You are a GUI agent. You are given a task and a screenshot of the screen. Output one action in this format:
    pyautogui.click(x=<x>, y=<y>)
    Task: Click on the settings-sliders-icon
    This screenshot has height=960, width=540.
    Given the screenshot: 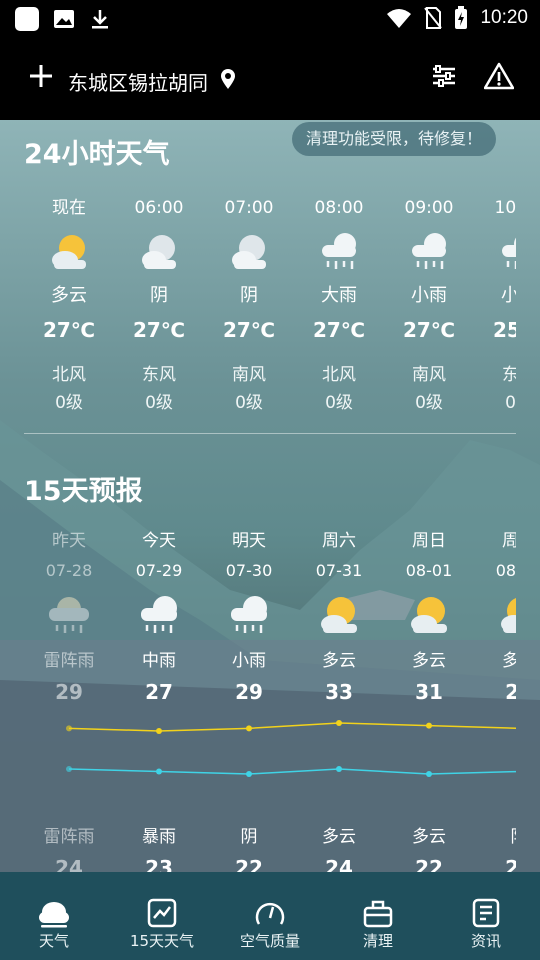 What is the action you would take?
    pyautogui.click(x=444, y=76)
    